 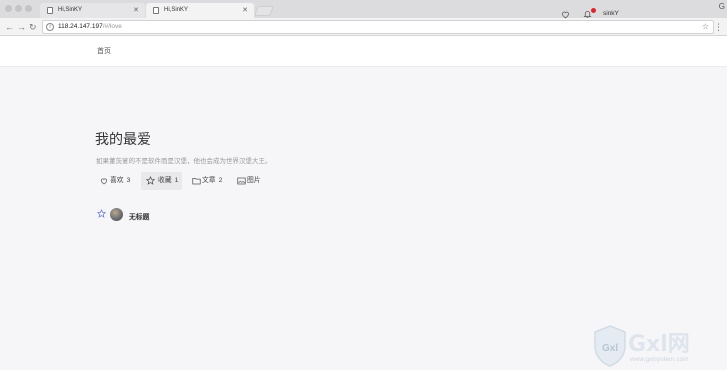 I want to click on tab-count: 3, so click(x=128, y=180).